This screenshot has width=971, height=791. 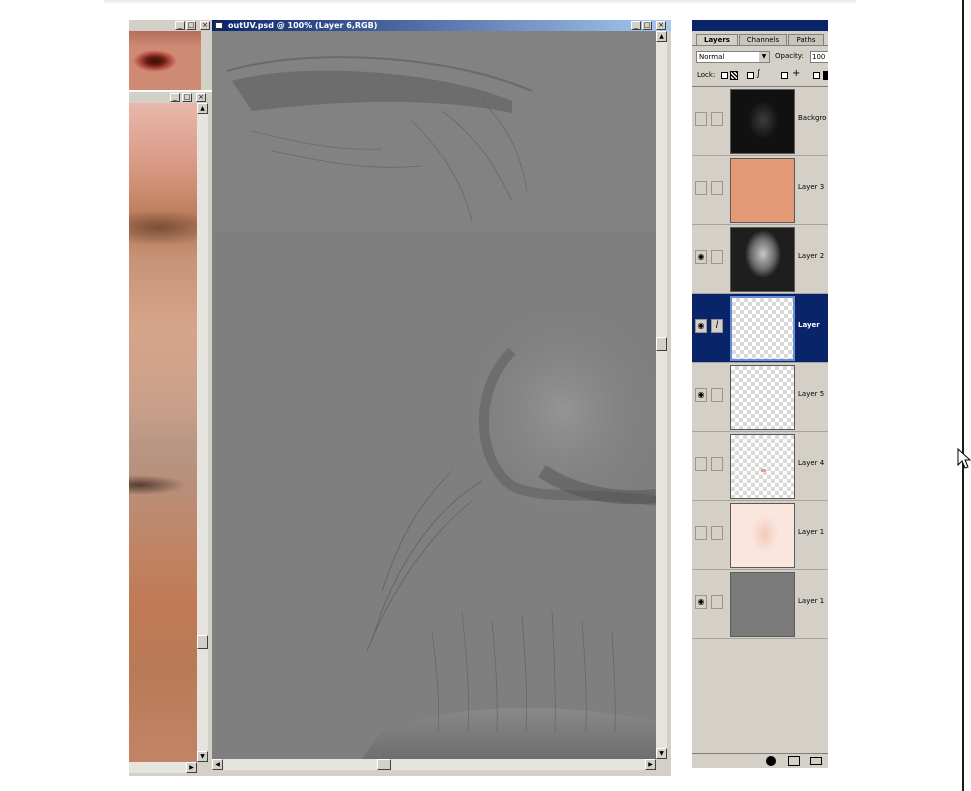 What do you see at coordinates (750, 75) in the screenshot?
I see `lock-image-checkbox` at bounding box center [750, 75].